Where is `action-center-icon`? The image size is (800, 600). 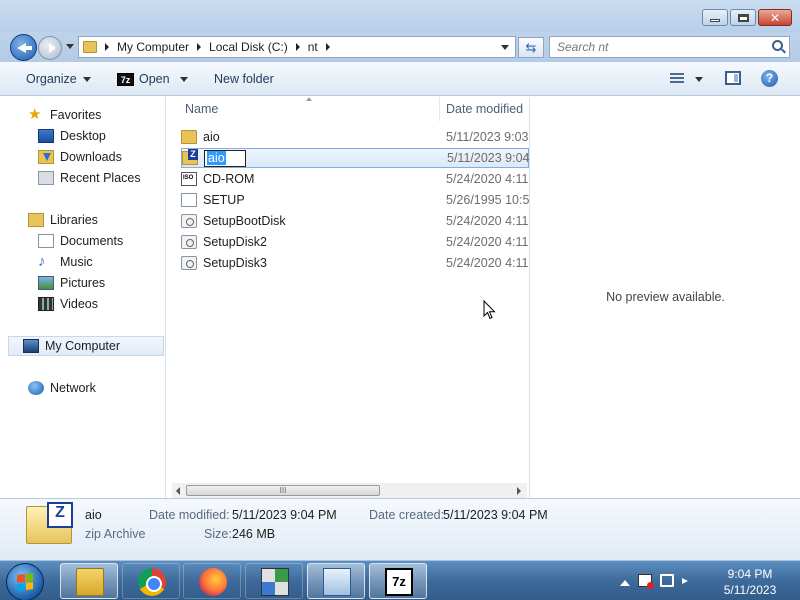 action-center-icon is located at coordinates (646, 581).